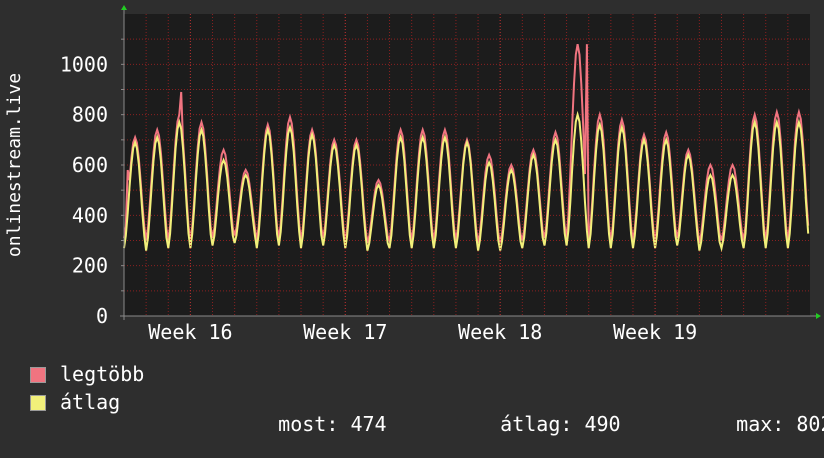 This screenshot has height=458, width=824. Describe the element at coordinates (90, 266) in the screenshot. I see `y-tick-label: 200` at that location.